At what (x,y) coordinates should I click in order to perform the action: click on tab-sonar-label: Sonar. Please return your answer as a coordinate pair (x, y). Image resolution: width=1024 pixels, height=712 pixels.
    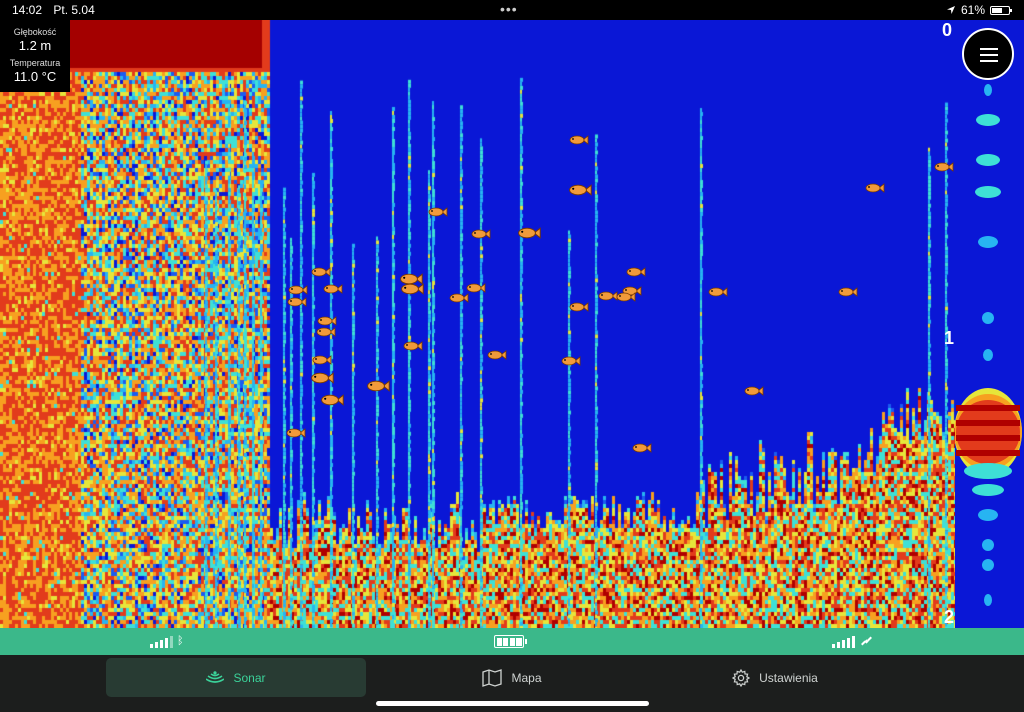
    Looking at the image, I should click on (249, 677).